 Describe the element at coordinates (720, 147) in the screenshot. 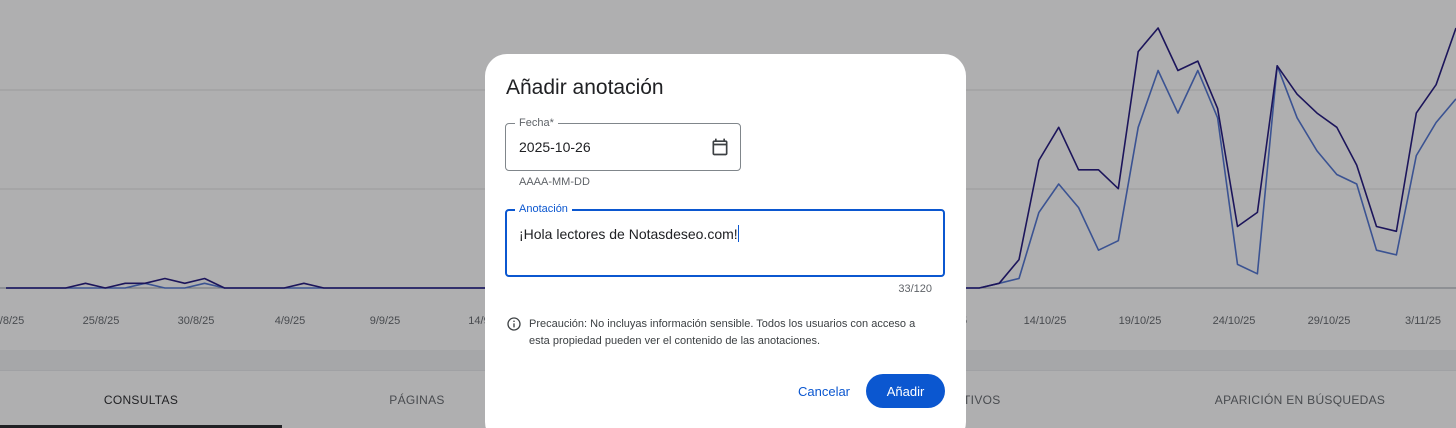

I see `calendar-icon` at that location.